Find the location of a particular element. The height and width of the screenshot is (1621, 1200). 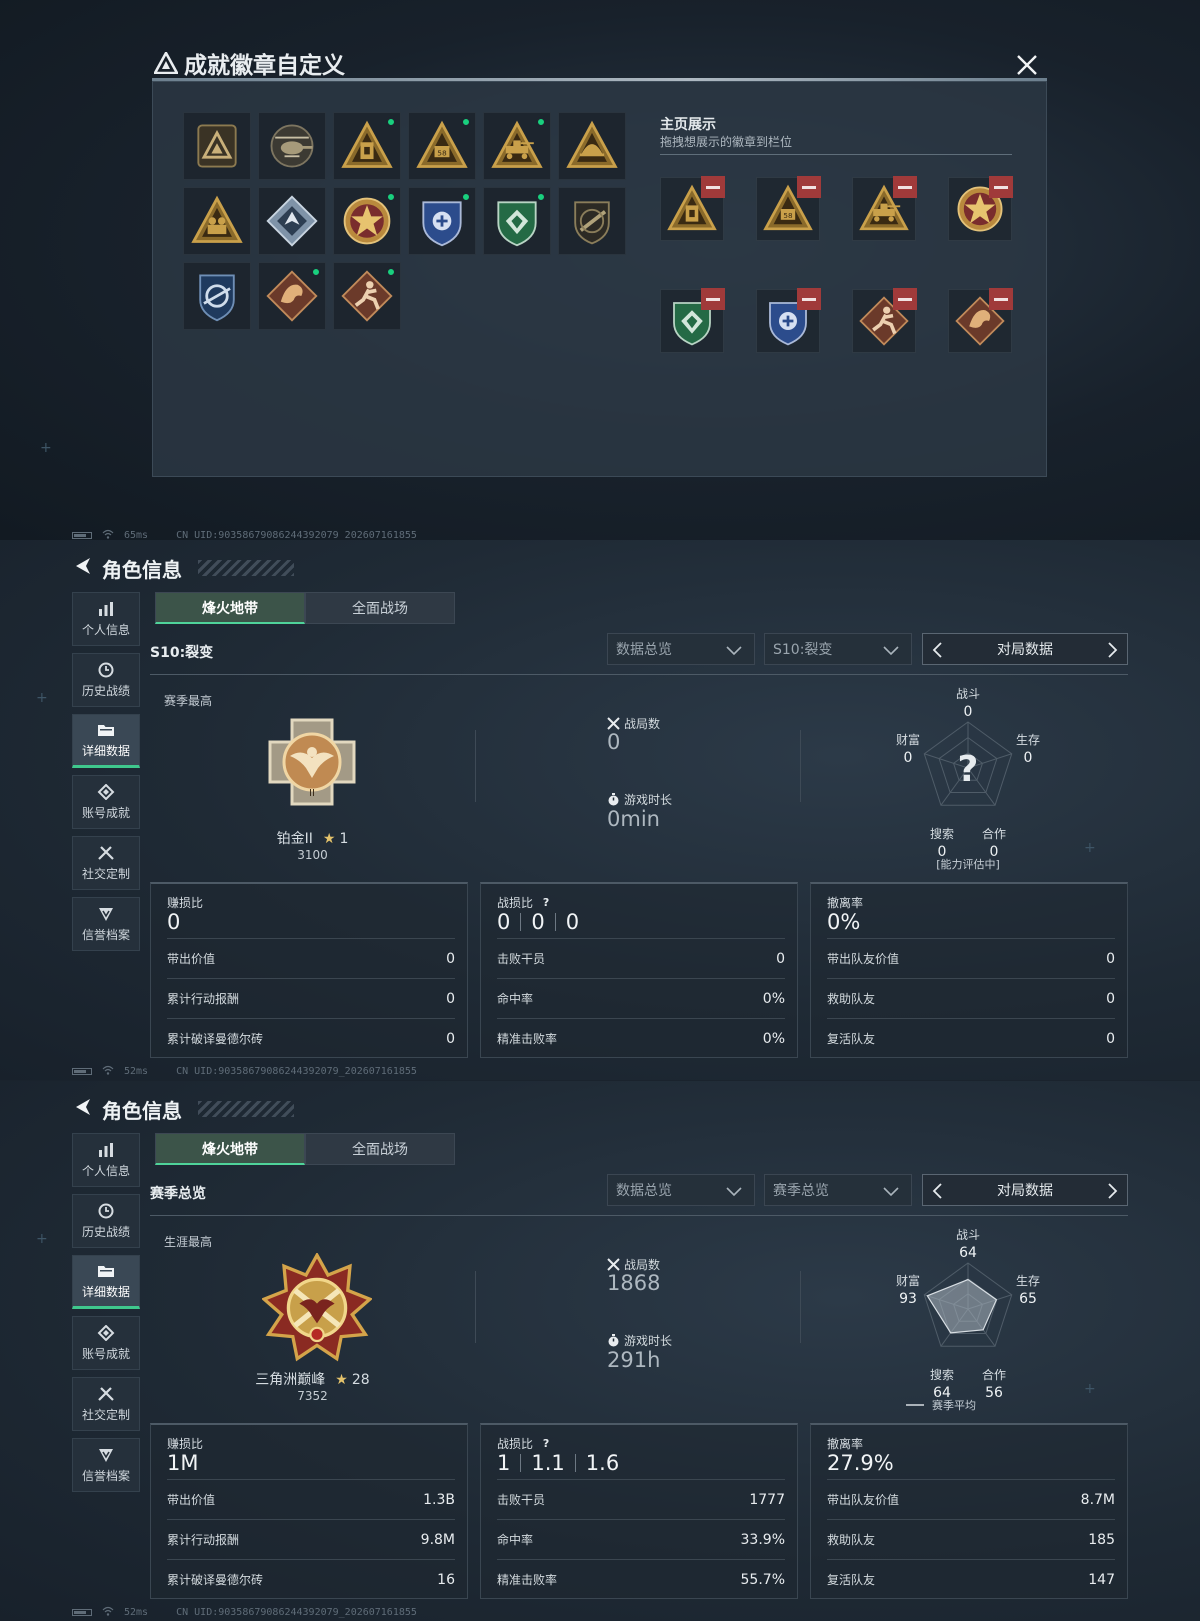

season-select: S10:裂变 is located at coordinates (838, 649).